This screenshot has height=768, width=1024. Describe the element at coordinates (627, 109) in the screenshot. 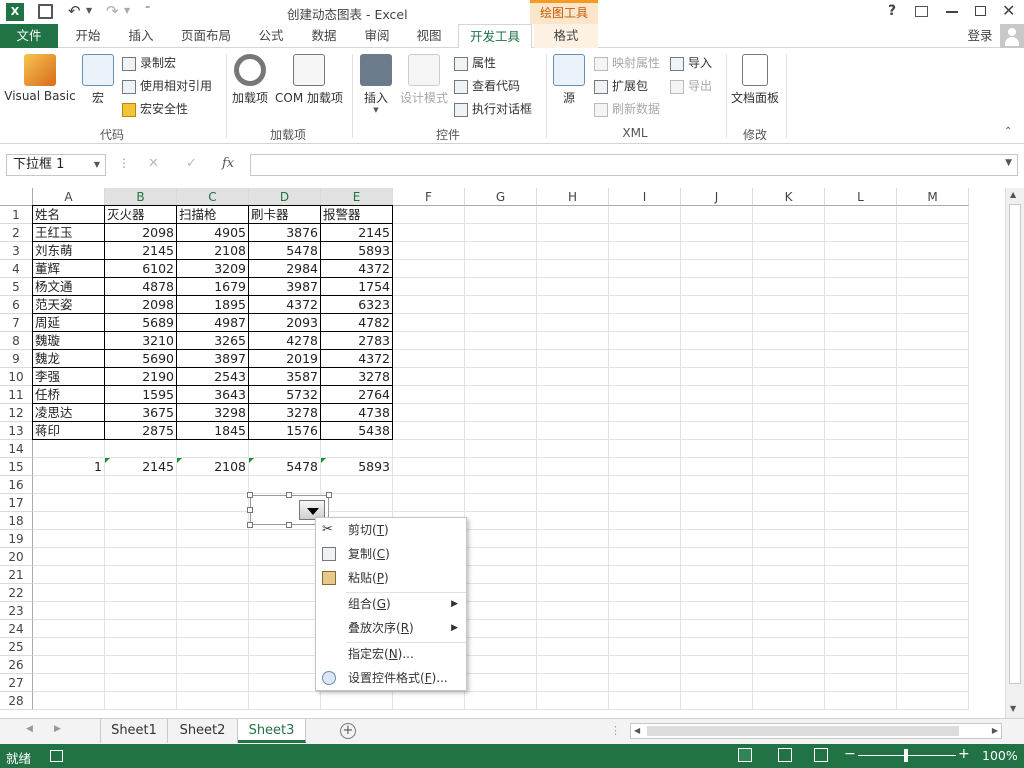

I see `refresh-data-button: 刷新数据` at that location.